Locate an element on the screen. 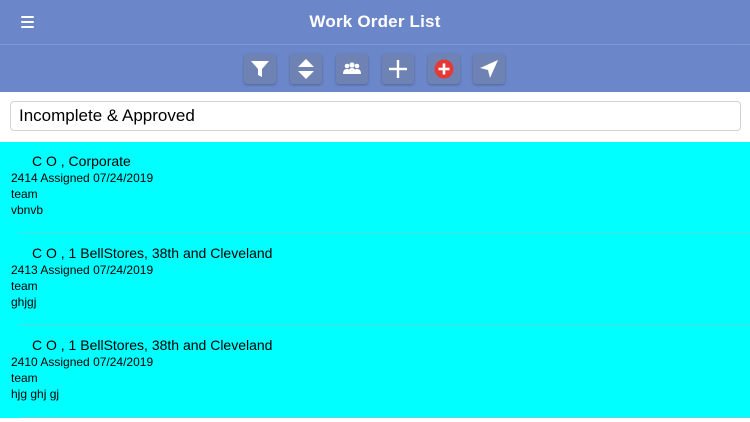  work-order-note: ghjgj is located at coordinates (24, 302).